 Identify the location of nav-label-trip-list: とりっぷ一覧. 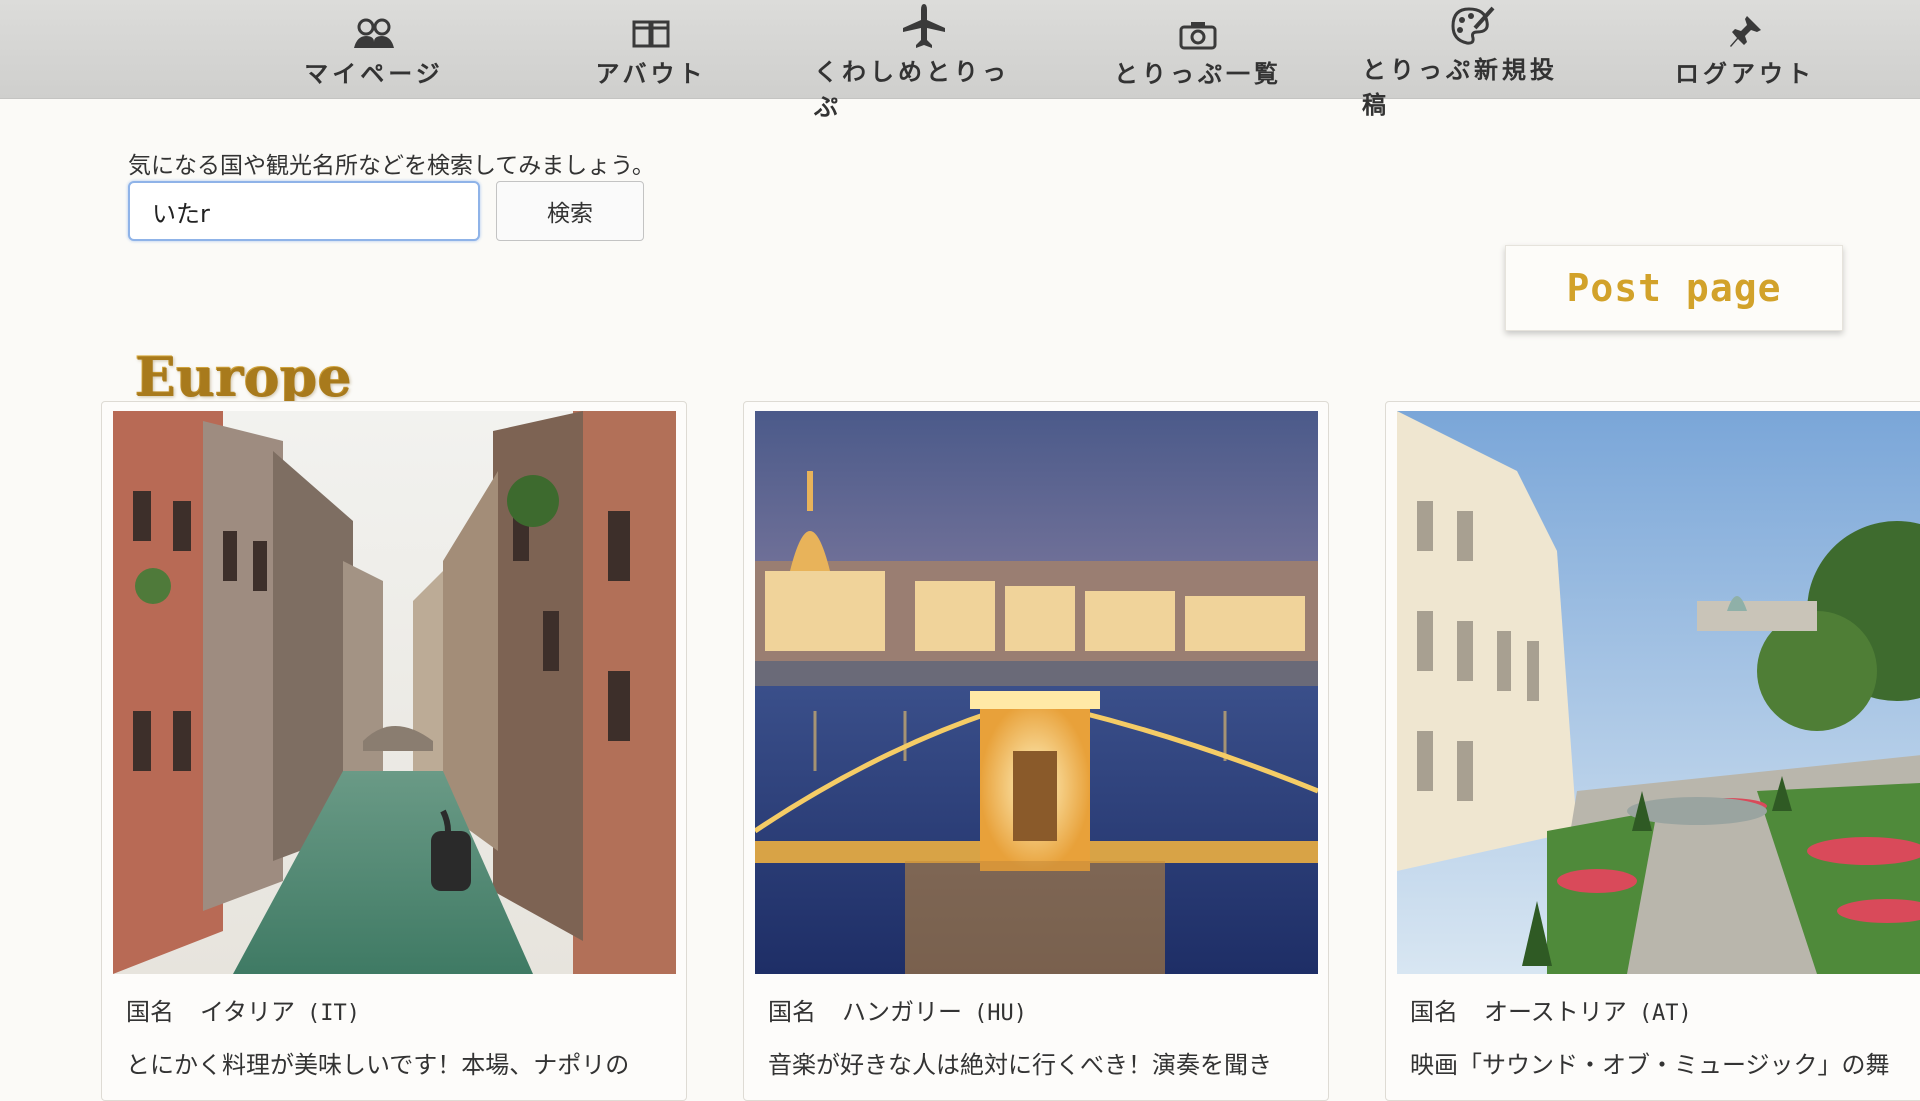
(1198, 74).